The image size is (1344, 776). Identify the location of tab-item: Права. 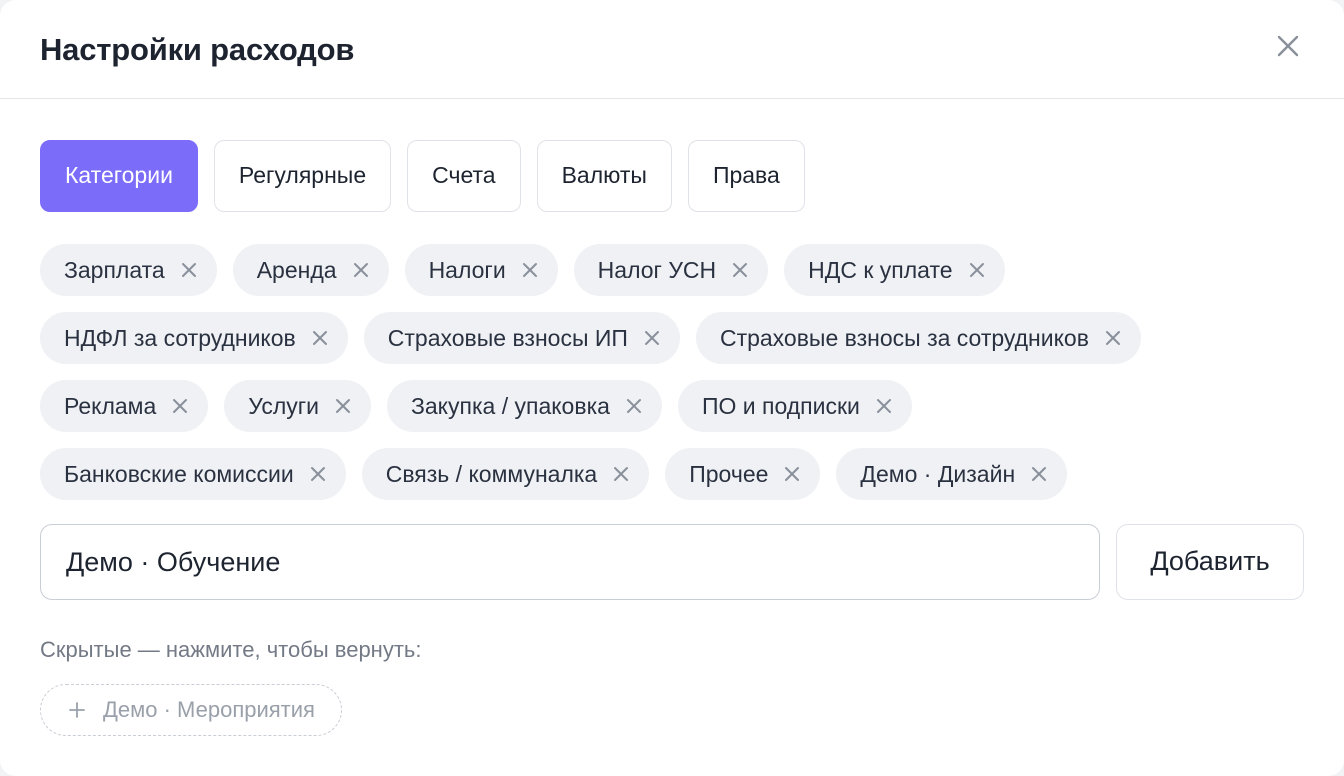
(746, 176).